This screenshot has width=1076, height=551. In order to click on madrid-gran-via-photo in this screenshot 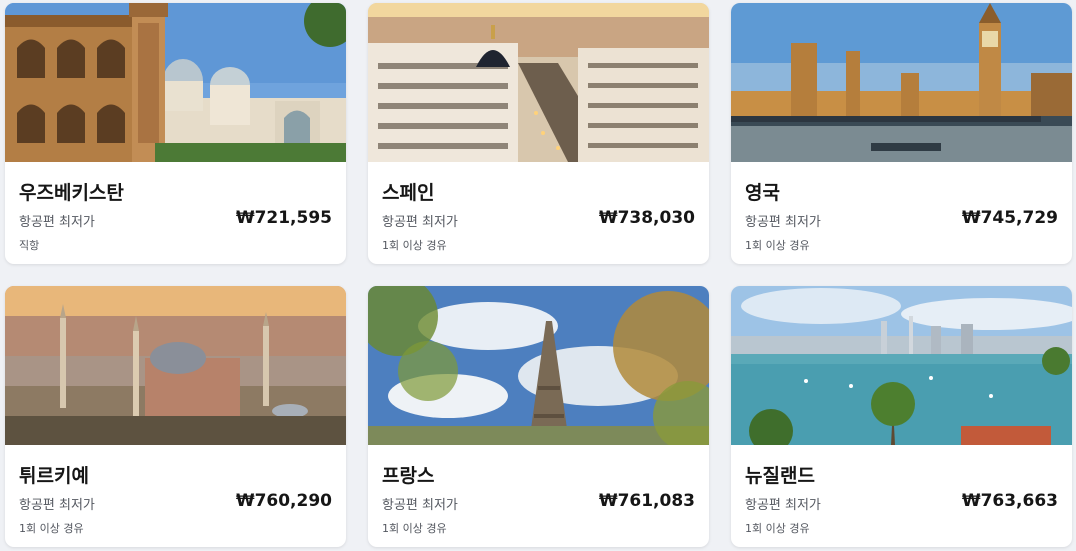, I will do `click(538, 82)`.